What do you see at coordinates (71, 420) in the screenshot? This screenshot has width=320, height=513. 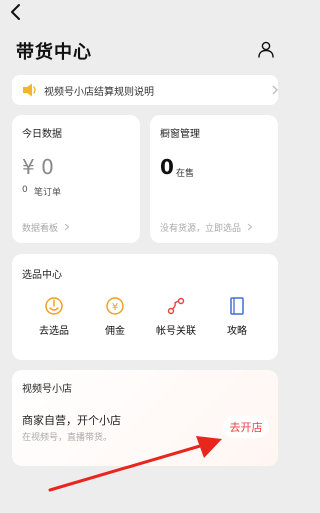 I see `shop-headline: 商家自营，开个小店` at bounding box center [71, 420].